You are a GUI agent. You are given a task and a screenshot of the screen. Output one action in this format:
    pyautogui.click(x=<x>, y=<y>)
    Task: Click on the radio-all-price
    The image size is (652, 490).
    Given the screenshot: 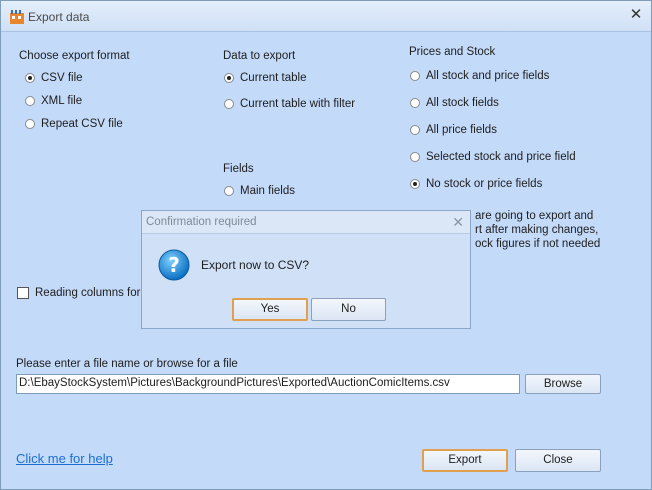 What is the action you would take?
    pyautogui.click(x=415, y=130)
    